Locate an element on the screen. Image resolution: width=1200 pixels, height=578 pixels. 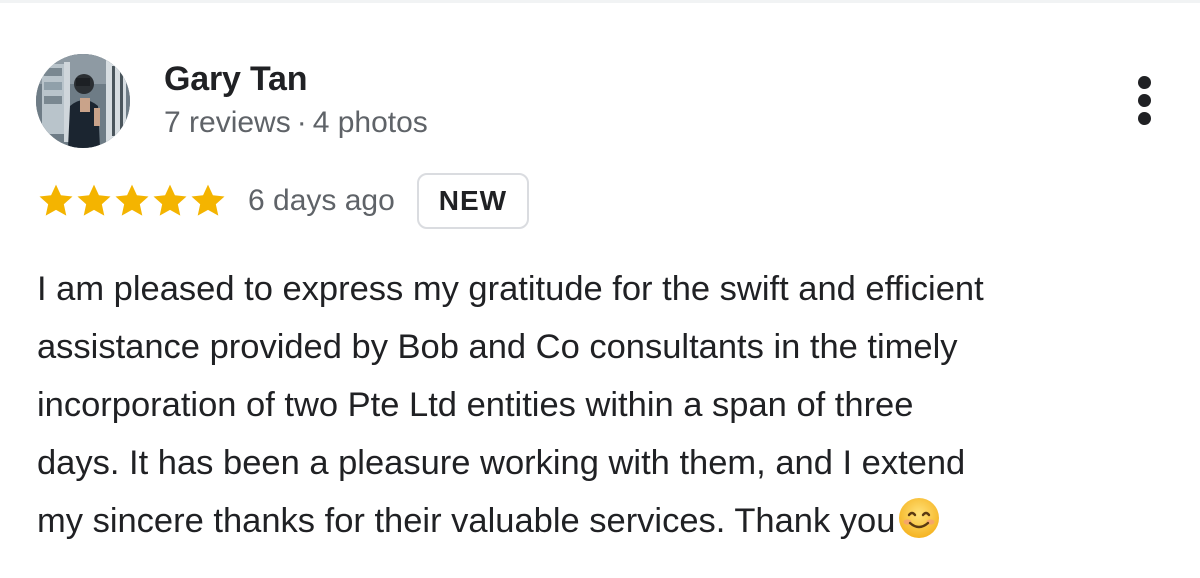
avatar-photo is located at coordinates (83, 101).